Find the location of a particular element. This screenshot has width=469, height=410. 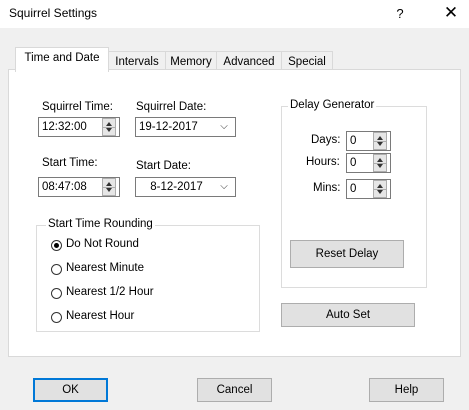

start-time-rounding-title: Start Time Rounding is located at coordinates (100, 224).